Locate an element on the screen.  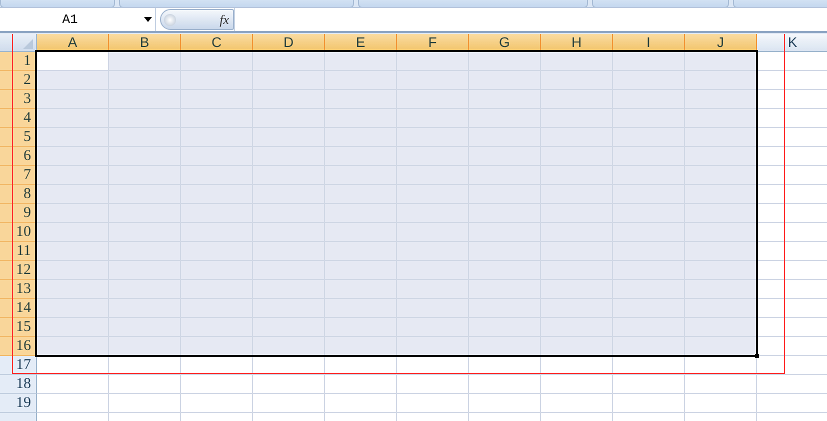
row-header: 17 is located at coordinates (18, 365).